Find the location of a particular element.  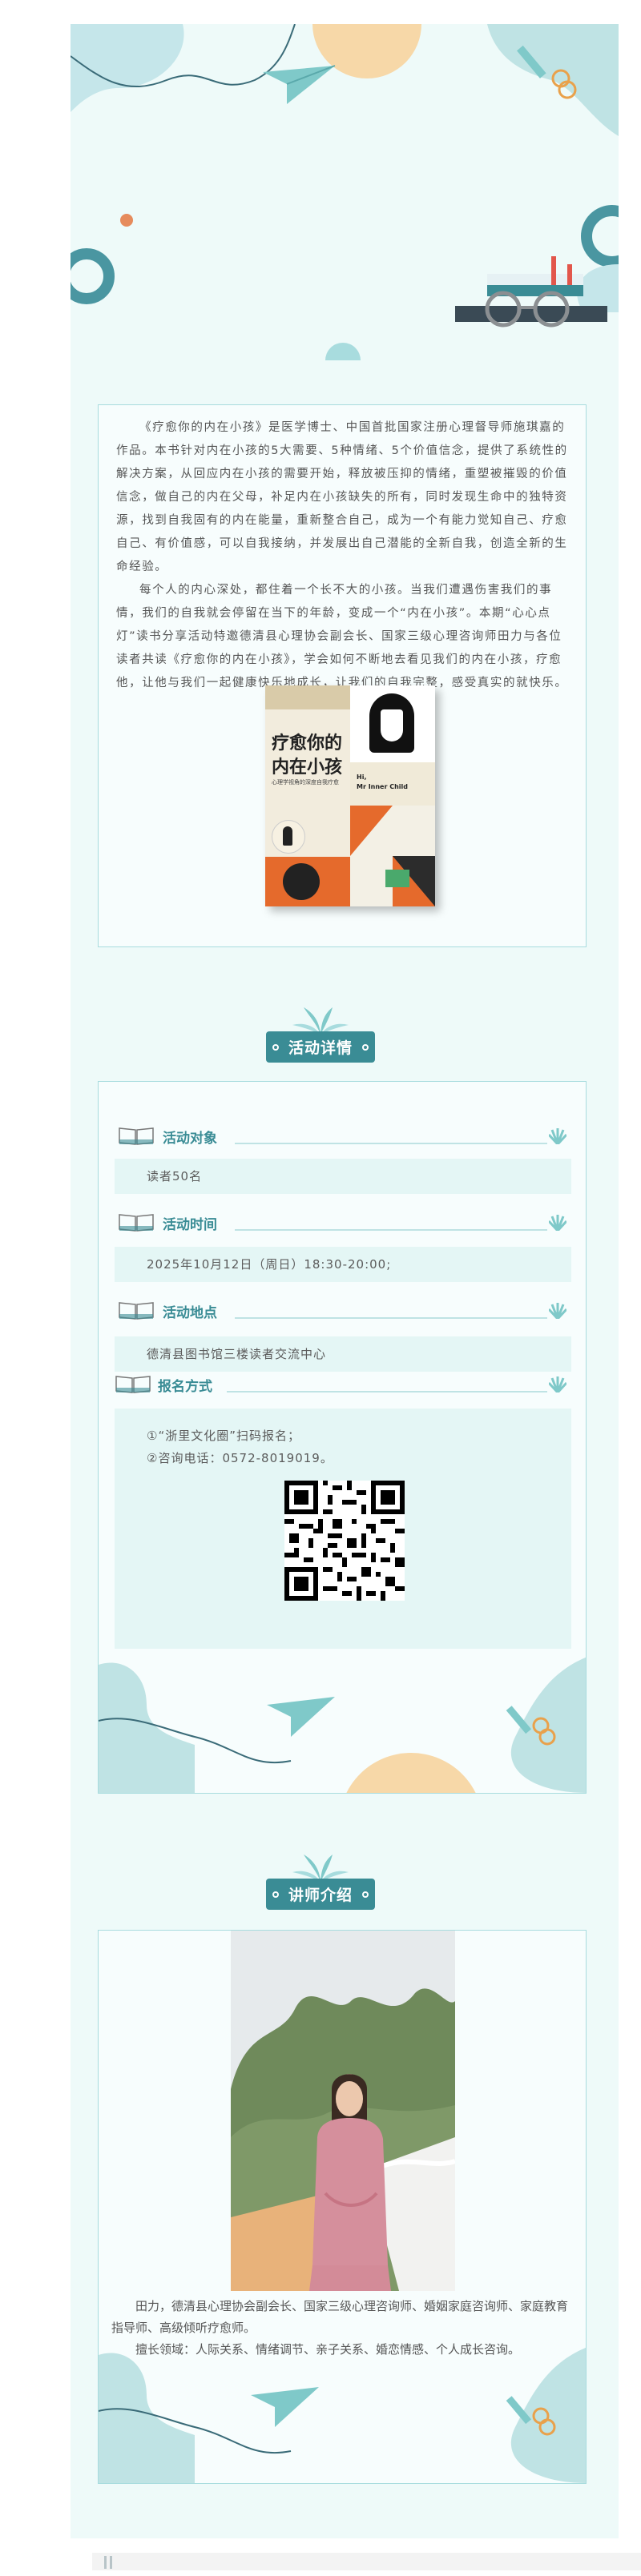

lecturer-heading-wrap: 讲师介绍 is located at coordinates (320, 1882).